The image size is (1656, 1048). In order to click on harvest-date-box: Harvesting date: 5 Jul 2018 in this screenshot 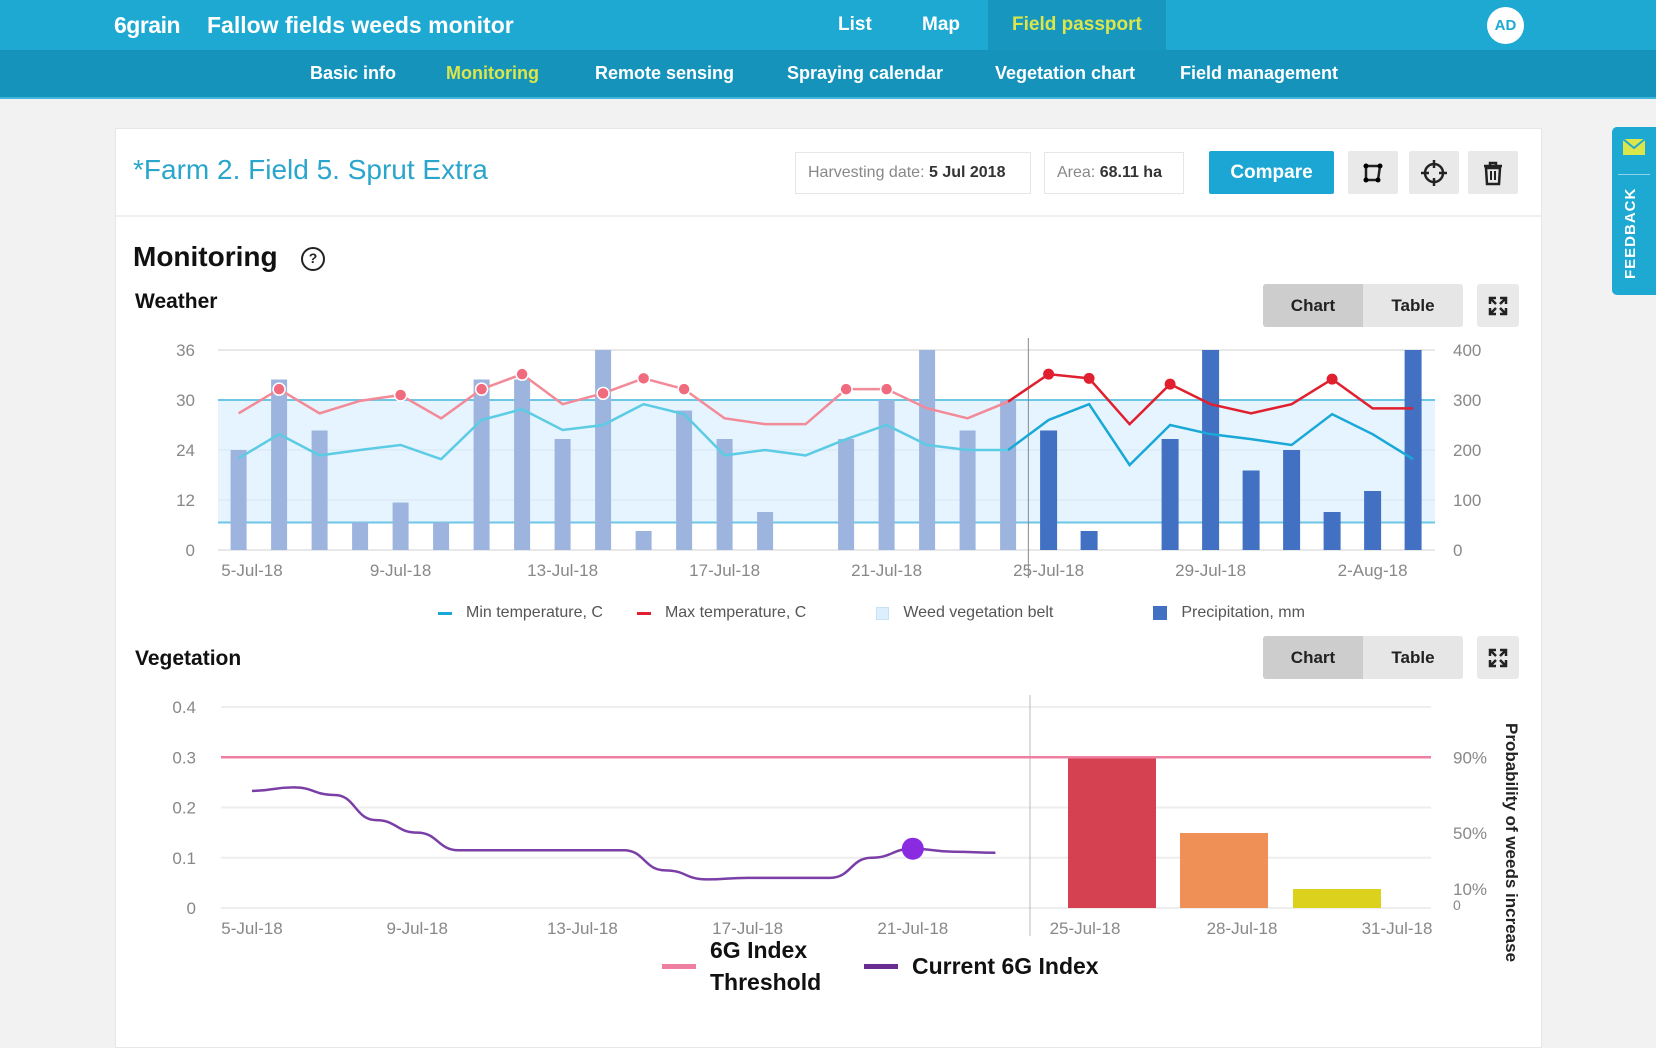, I will do `click(913, 173)`.